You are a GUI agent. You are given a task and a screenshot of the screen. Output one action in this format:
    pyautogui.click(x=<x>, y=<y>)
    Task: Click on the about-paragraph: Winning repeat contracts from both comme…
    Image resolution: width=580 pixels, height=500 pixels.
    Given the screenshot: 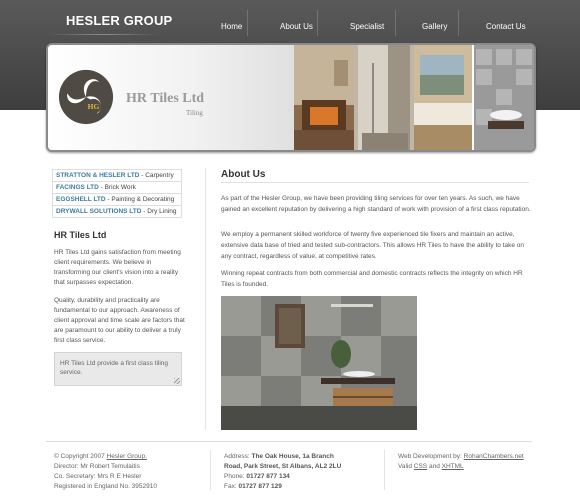 What is the action you would take?
    pyautogui.click(x=372, y=279)
    